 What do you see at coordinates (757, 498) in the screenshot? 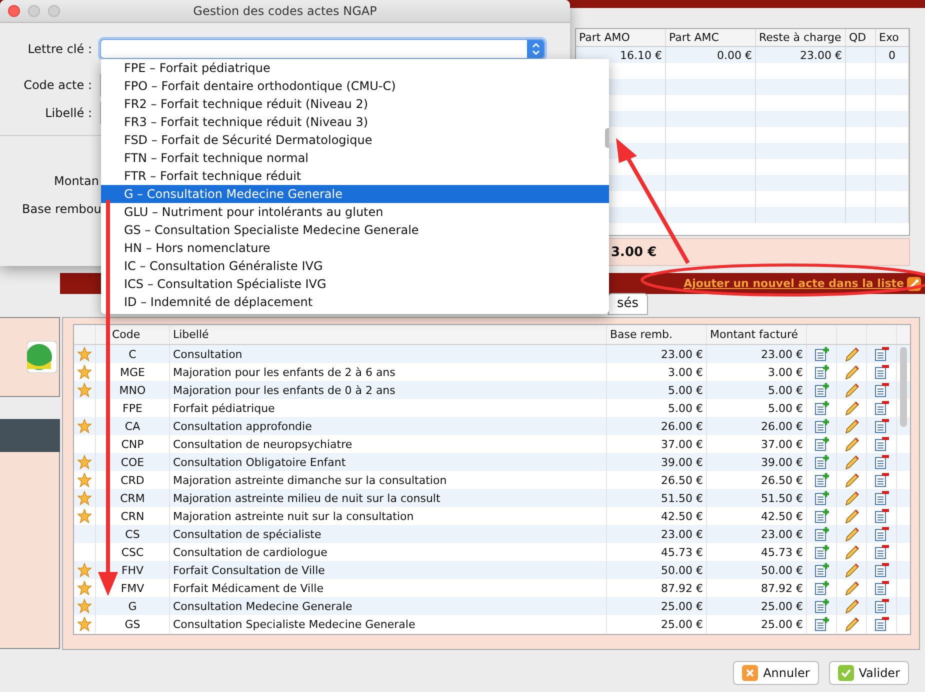
I see `table-cell: 51.50 €` at bounding box center [757, 498].